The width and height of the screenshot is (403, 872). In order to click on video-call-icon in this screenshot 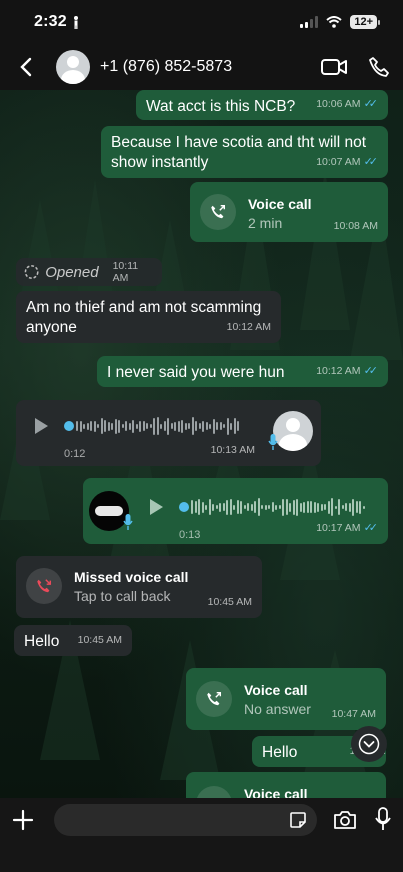, I will do `click(334, 67)`.